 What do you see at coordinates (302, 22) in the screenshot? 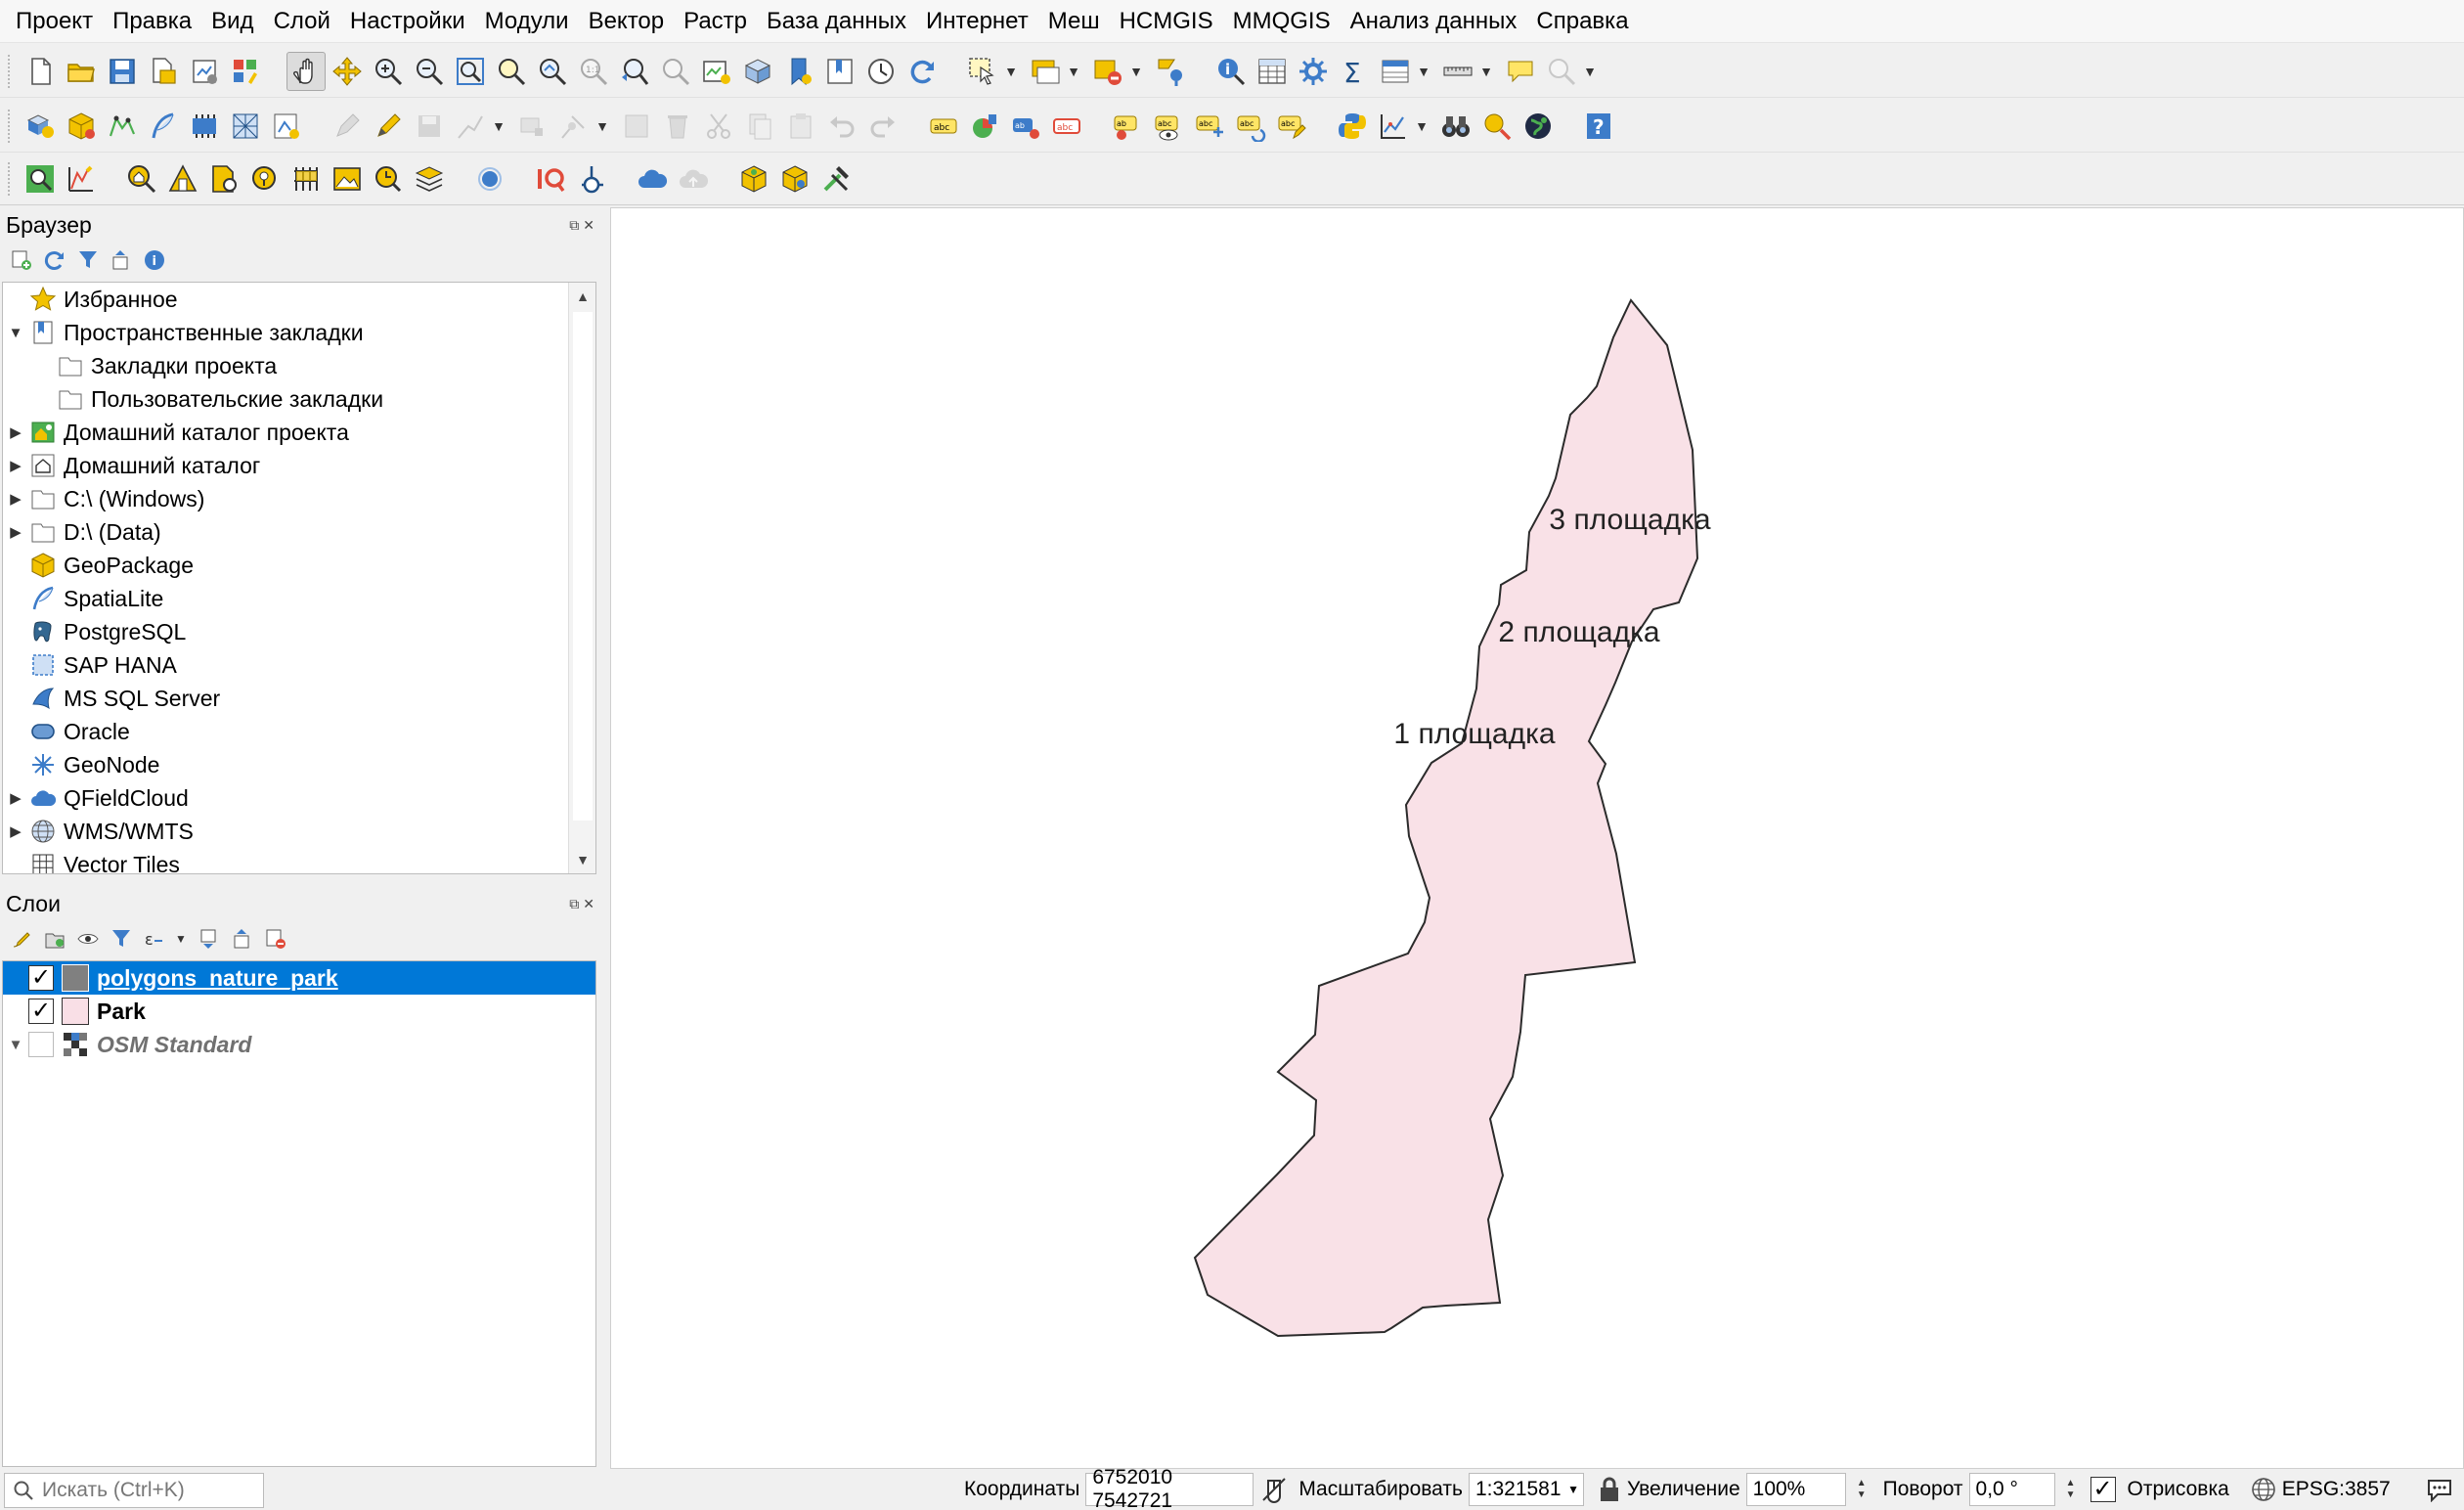
I see `menu-item: Слой` at bounding box center [302, 22].